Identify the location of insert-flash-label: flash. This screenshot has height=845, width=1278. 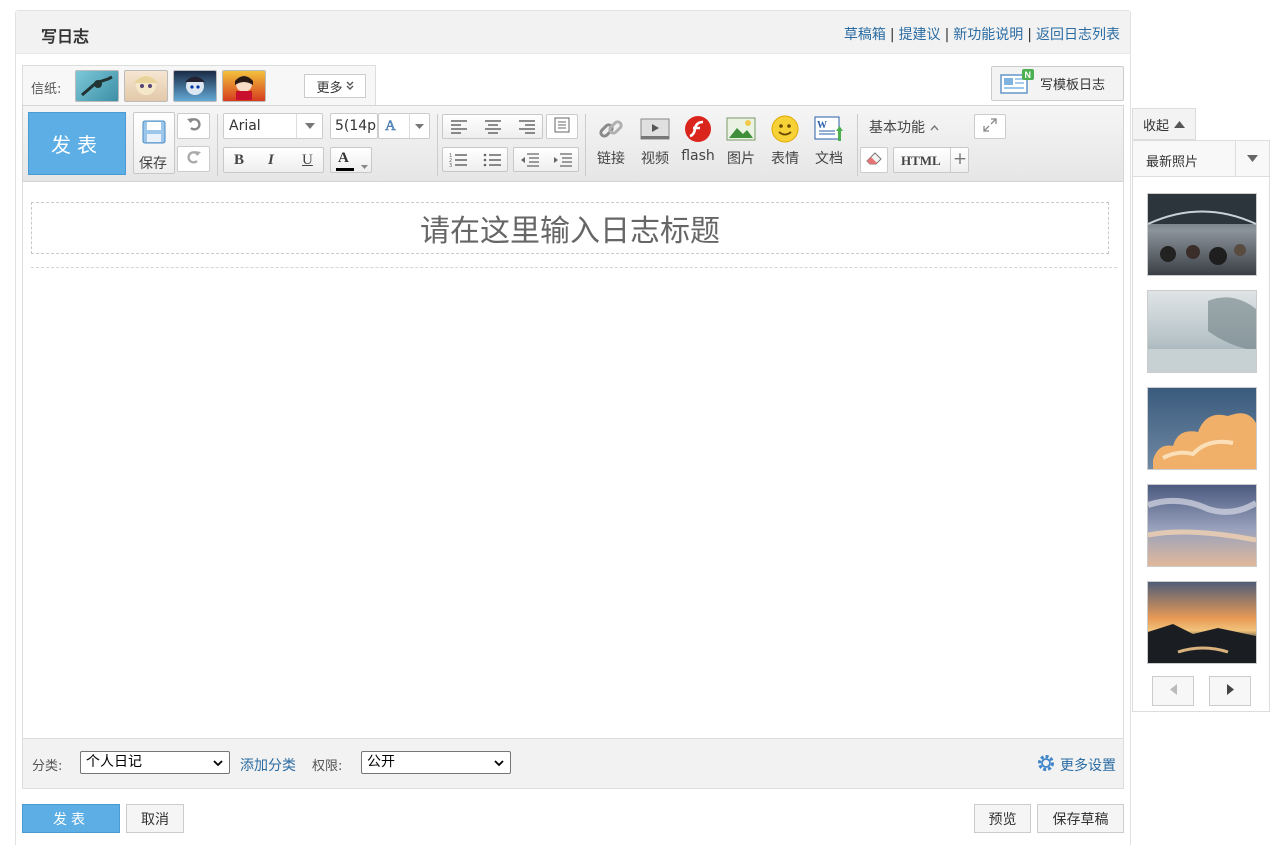
(698, 156).